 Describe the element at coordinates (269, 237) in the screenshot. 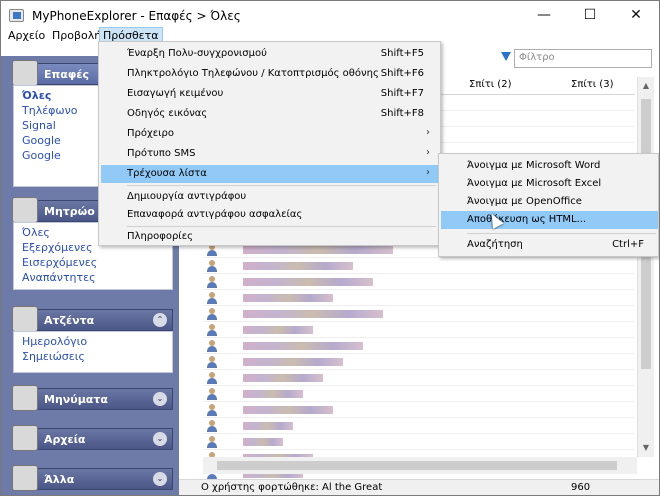

I see `menu-item-info: Πληροφορίες` at that location.